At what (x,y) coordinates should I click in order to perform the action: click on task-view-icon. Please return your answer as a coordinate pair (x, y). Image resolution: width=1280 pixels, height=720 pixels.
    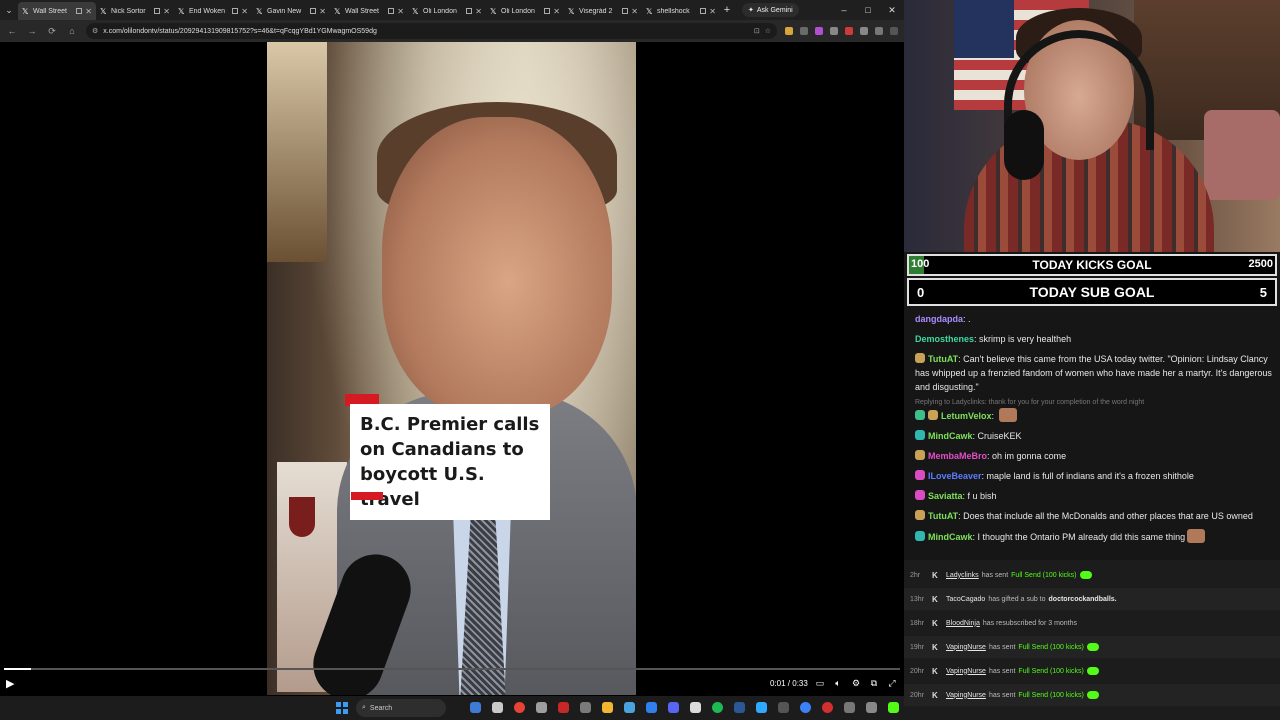
    Looking at the image, I should click on (475, 707).